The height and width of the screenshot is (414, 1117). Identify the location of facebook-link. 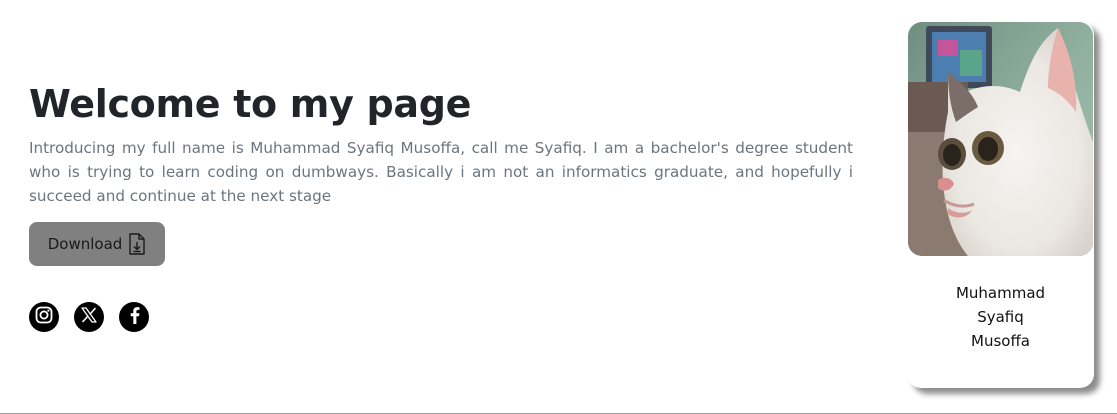
(134, 317).